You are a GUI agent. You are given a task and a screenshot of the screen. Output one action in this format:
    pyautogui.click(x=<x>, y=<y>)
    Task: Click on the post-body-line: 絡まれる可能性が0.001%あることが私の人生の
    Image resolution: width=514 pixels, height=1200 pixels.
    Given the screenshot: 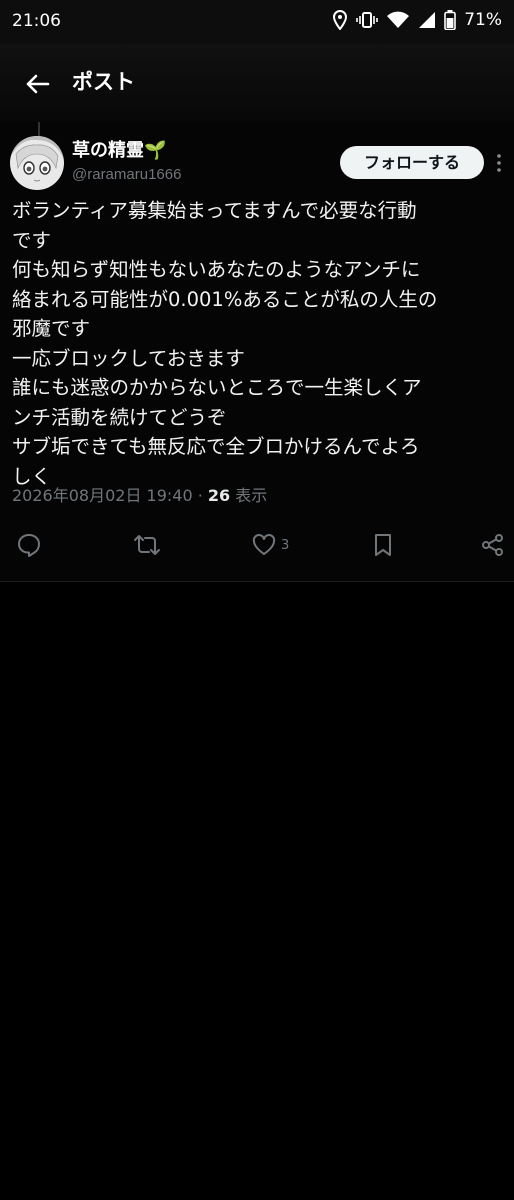 What is the action you would take?
    pyautogui.click(x=225, y=299)
    